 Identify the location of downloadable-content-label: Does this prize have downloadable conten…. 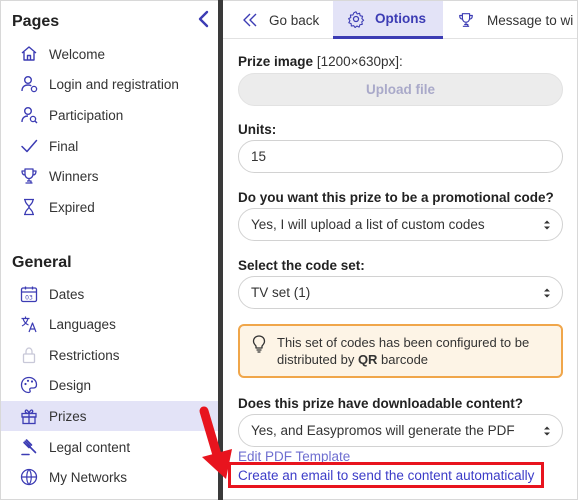
(381, 403).